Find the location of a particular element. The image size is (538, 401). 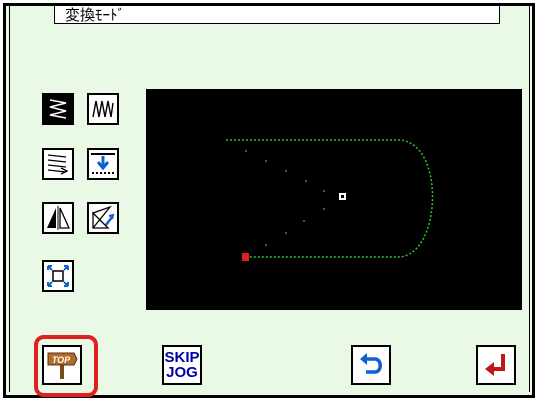

insert-icon is located at coordinates (103, 163).